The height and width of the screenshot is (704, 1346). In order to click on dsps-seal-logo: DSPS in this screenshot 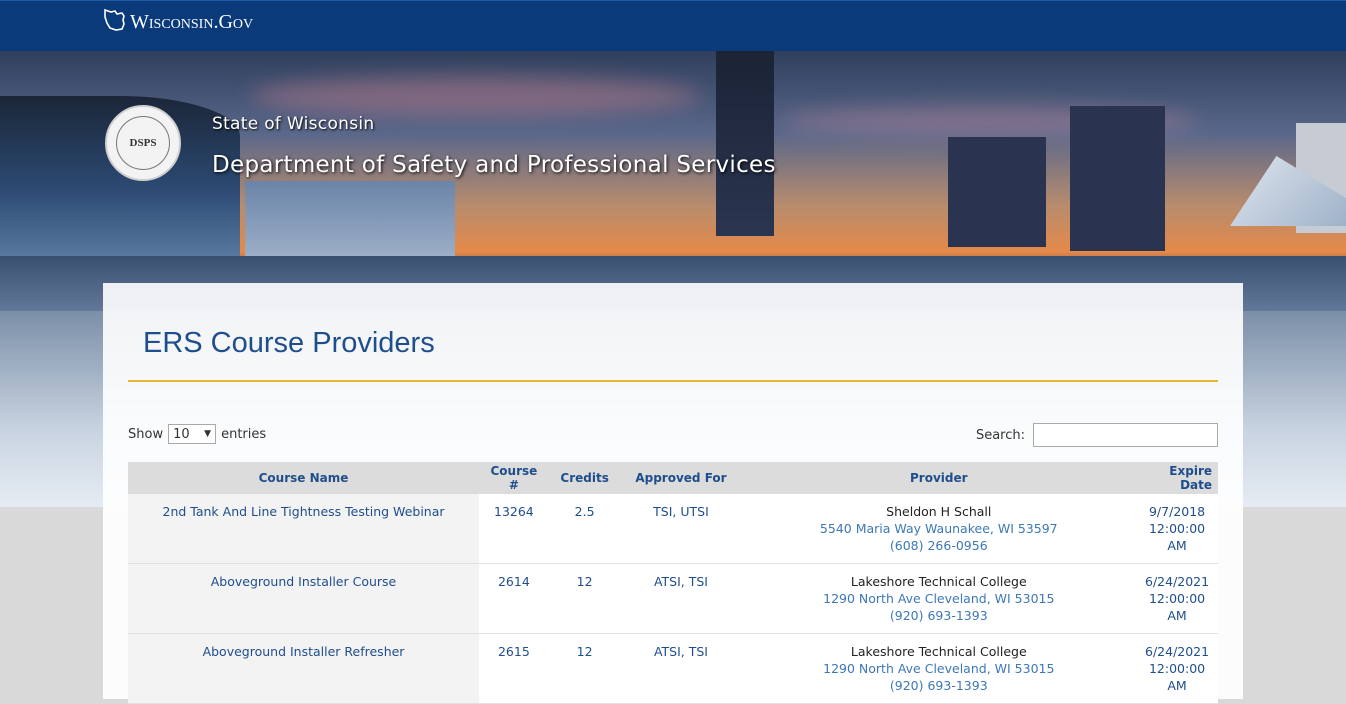, I will do `click(143, 143)`.